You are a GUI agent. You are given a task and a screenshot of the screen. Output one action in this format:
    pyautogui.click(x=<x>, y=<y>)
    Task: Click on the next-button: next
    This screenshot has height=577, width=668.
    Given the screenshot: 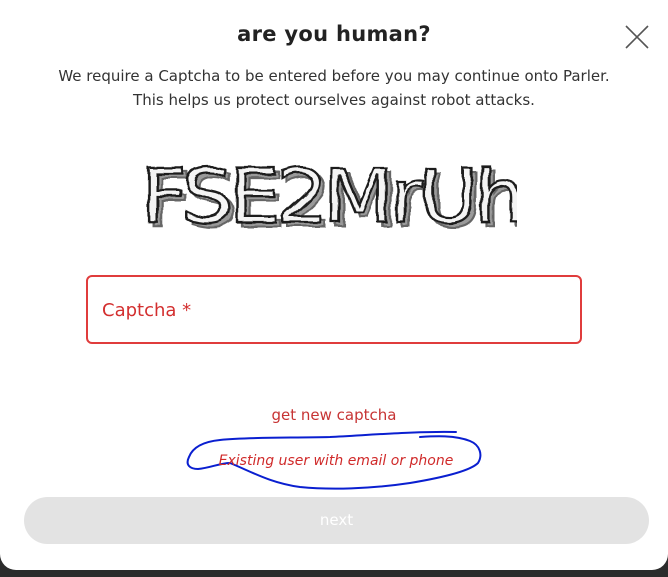 What is the action you would take?
    pyautogui.click(x=336, y=520)
    